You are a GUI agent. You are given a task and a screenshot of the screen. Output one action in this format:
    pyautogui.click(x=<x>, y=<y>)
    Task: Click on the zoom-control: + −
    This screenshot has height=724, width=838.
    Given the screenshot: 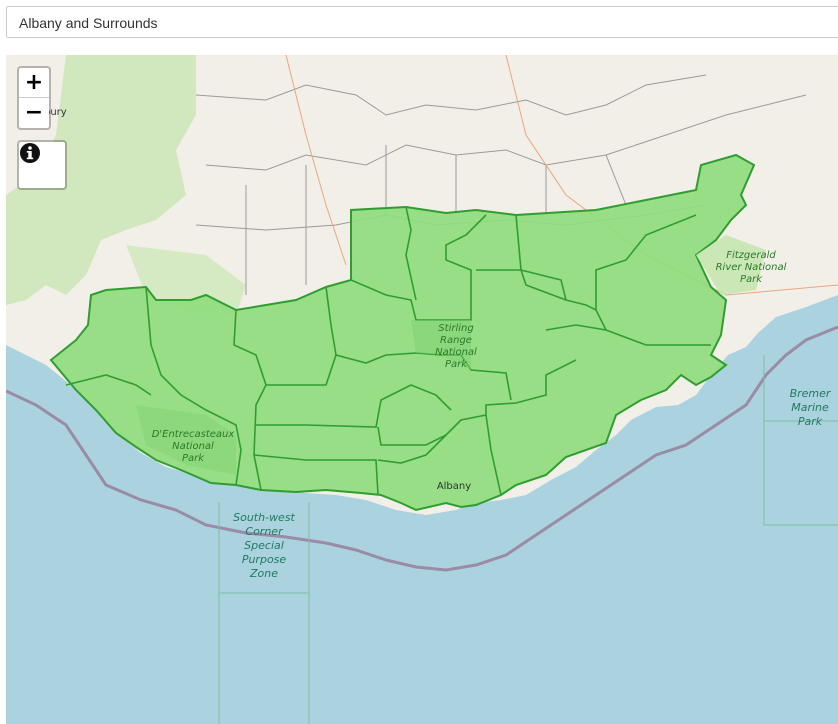 What is the action you would take?
    pyautogui.click(x=34, y=98)
    